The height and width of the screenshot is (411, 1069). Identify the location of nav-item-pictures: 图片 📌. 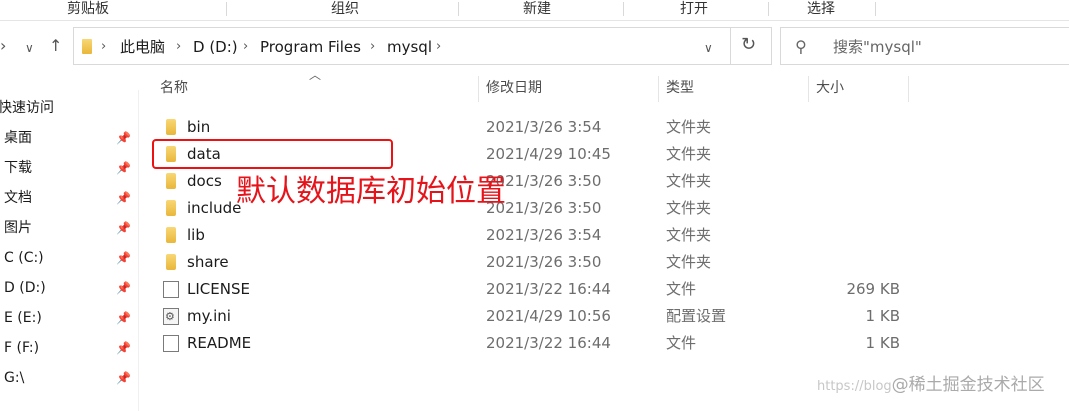
(69, 228).